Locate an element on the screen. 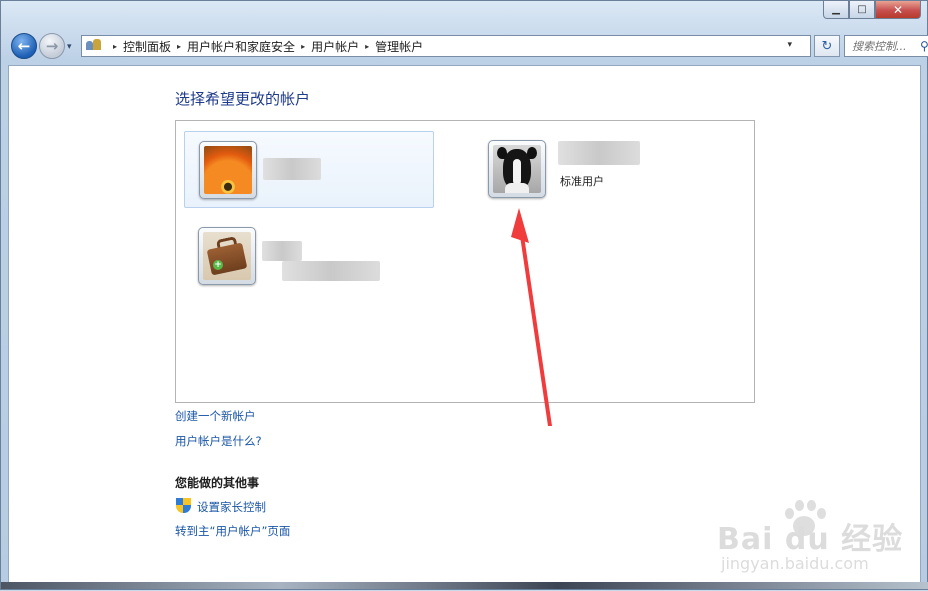 The image size is (928, 591). account-tile-3: + is located at coordinates (309, 259).